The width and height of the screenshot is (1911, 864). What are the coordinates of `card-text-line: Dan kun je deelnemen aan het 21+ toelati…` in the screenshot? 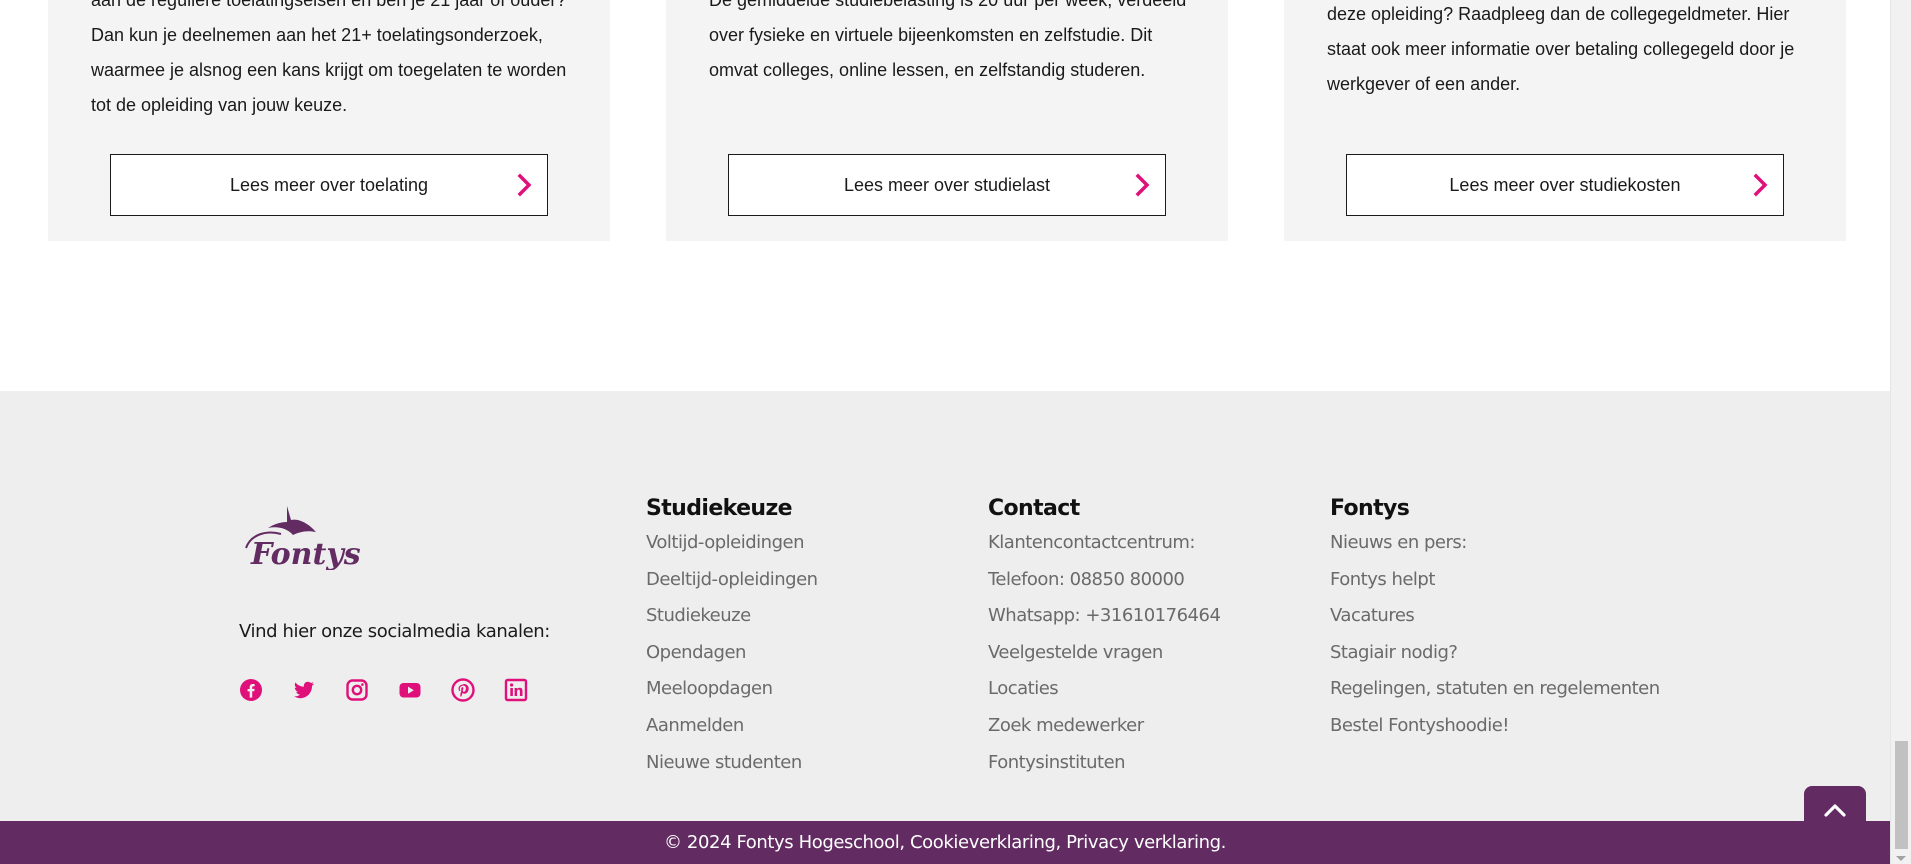 It's located at (317, 35).